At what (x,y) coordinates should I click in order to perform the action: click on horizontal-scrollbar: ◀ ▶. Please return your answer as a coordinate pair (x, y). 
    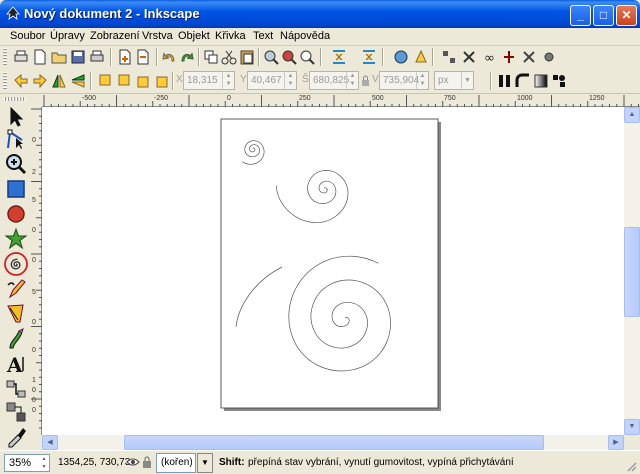
    Looking at the image, I should click on (333, 442).